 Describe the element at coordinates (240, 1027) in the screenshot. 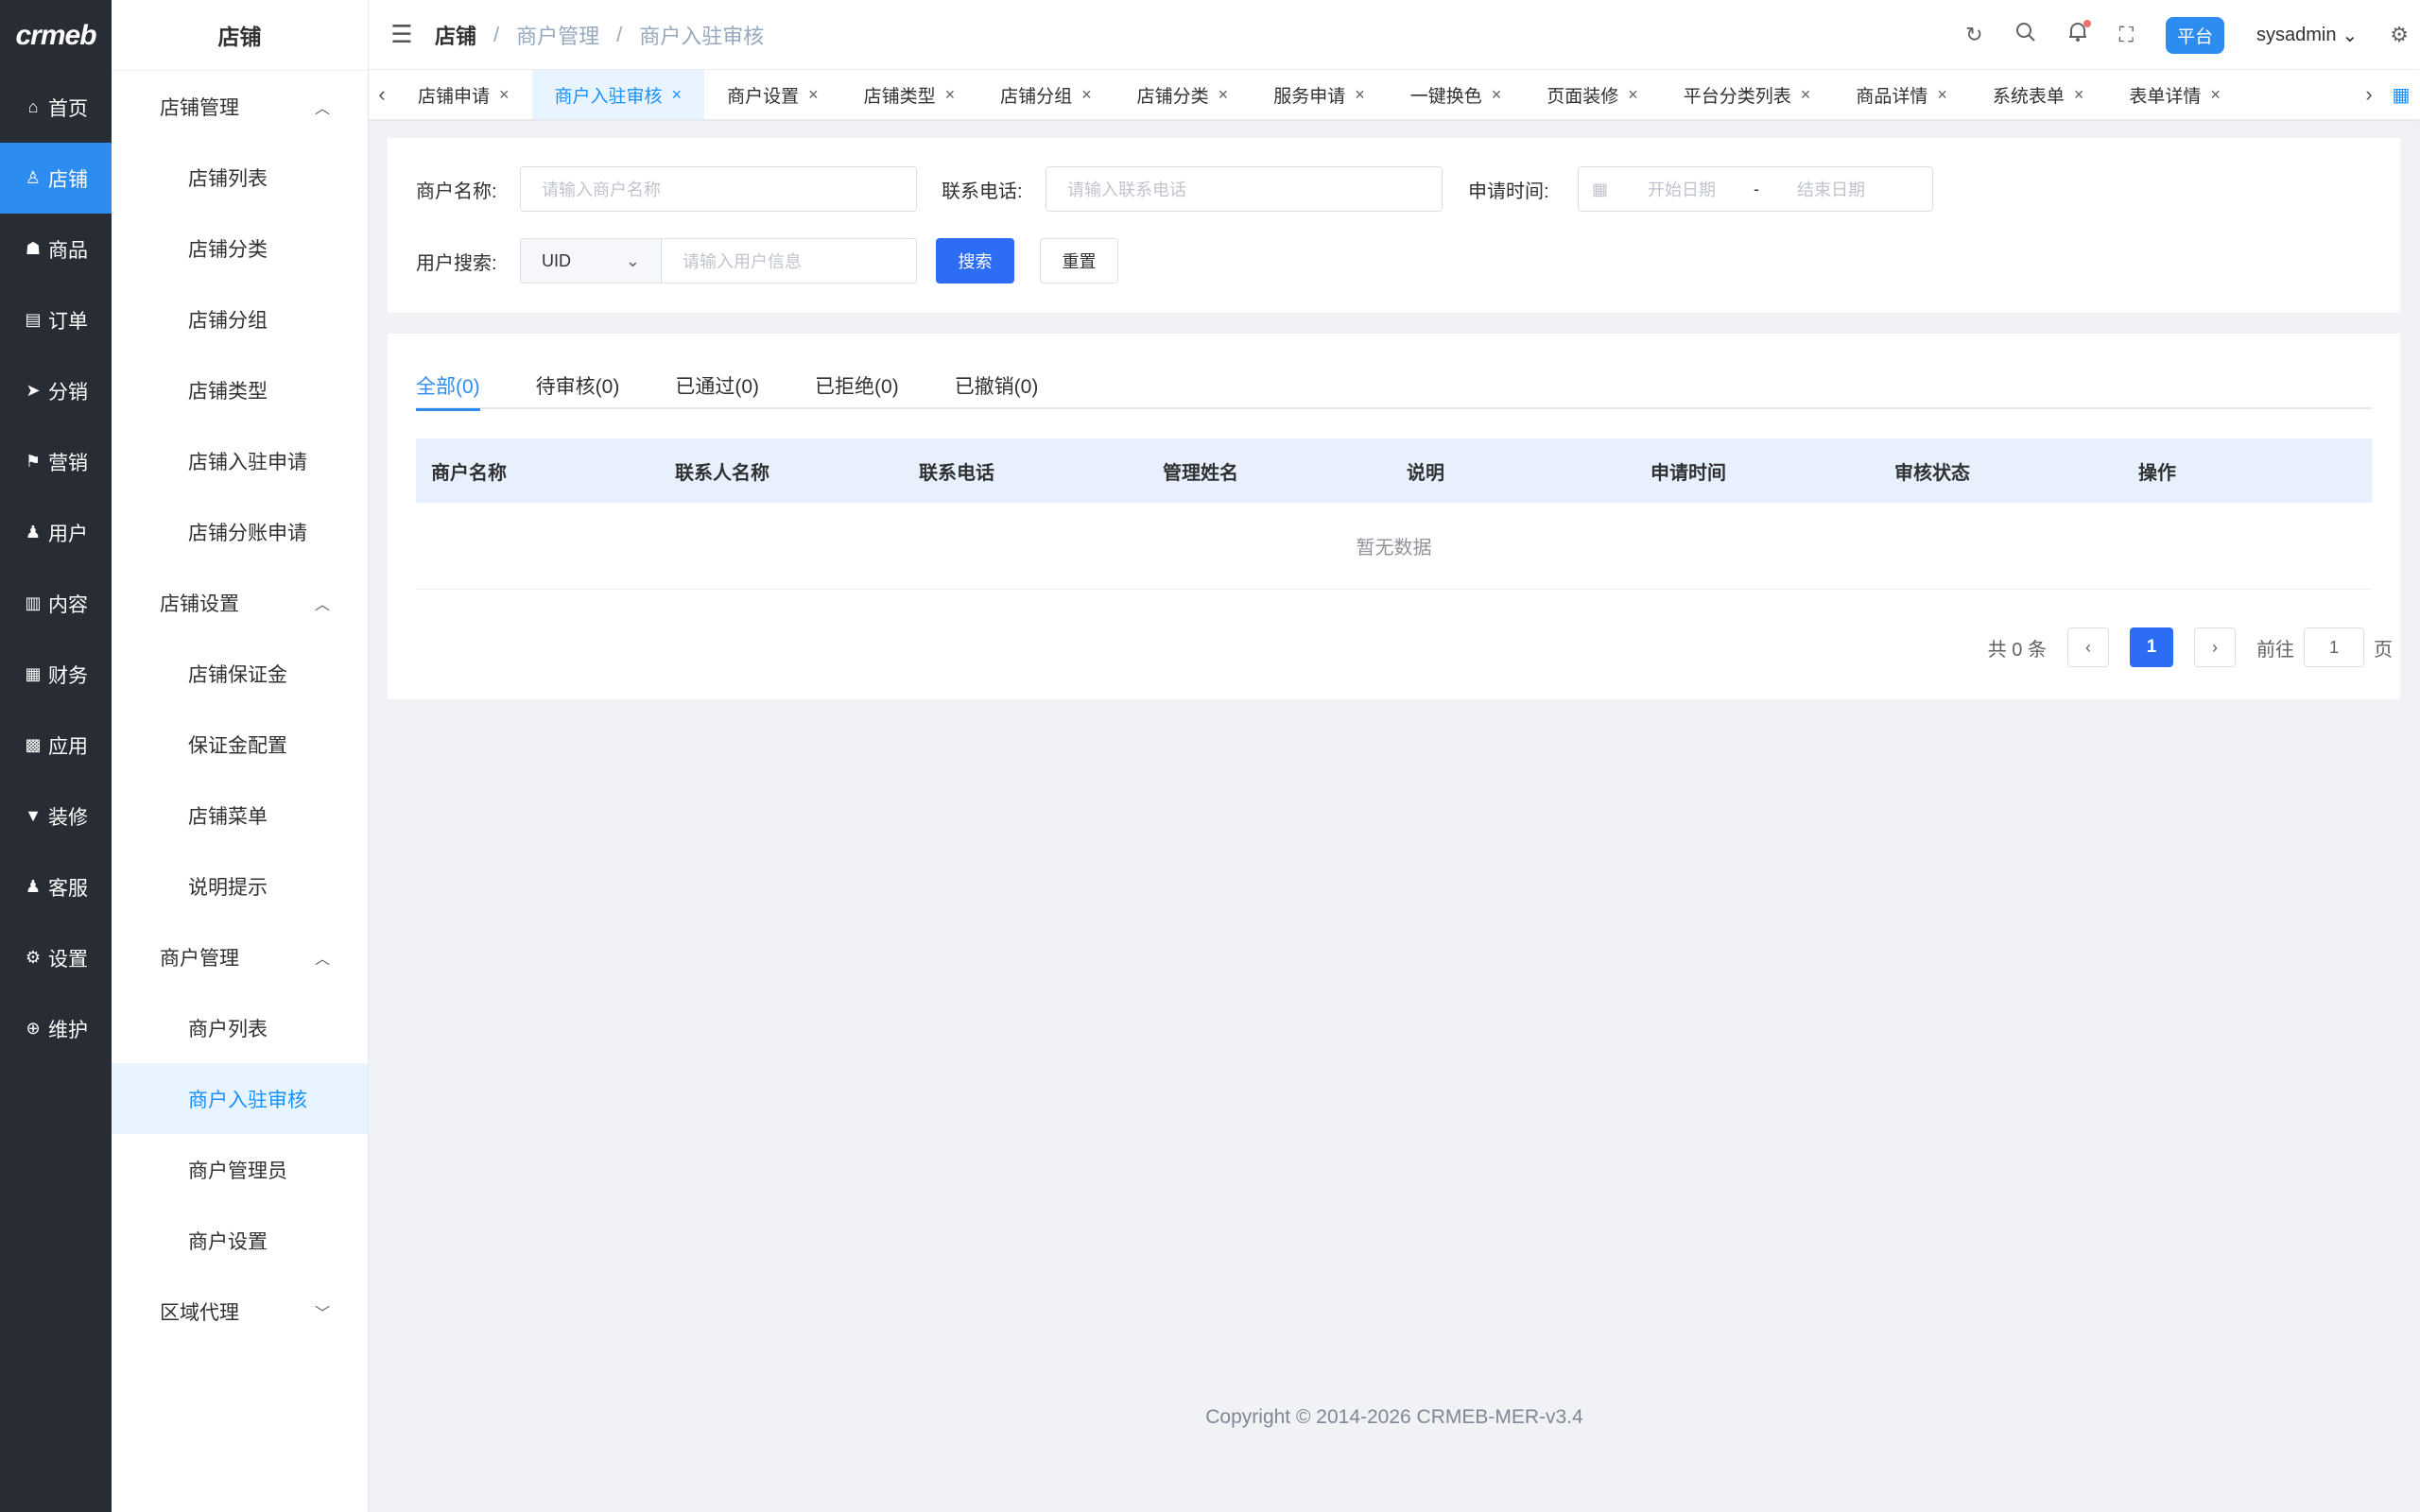

I see `submenu-item: 商户列表` at that location.